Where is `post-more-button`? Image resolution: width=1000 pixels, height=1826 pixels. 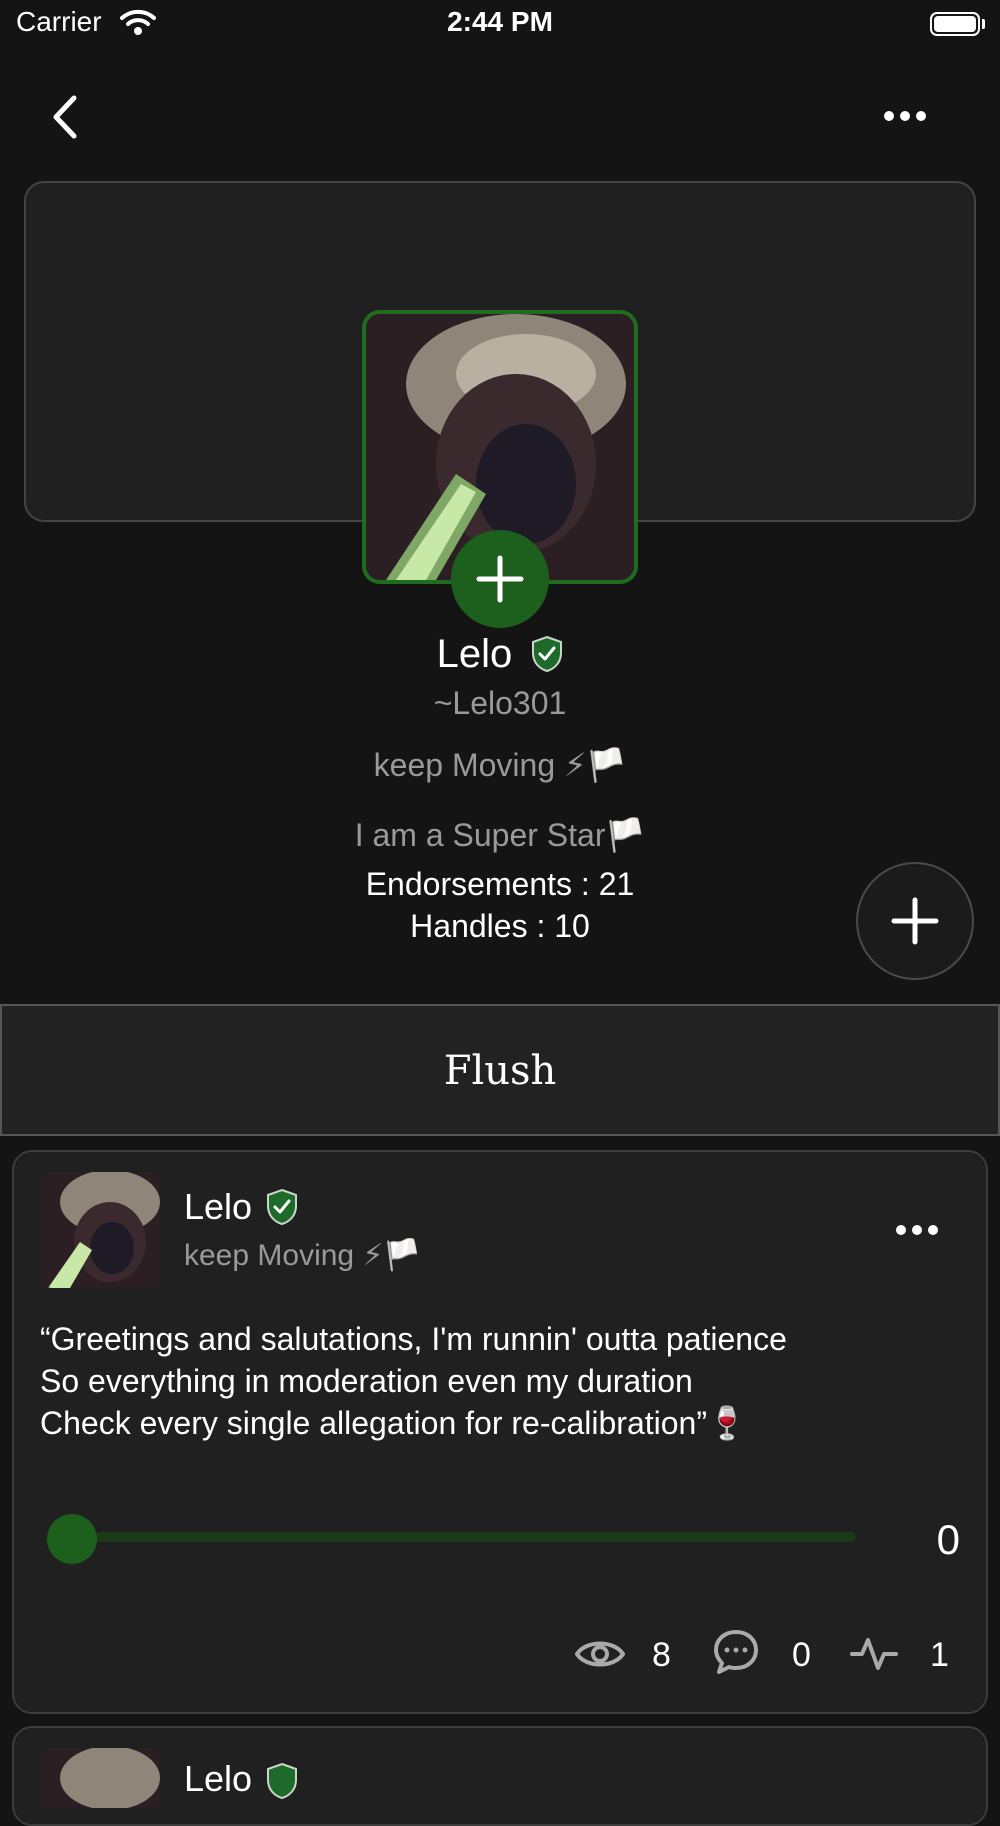 post-more-button is located at coordinates (917, 1230).